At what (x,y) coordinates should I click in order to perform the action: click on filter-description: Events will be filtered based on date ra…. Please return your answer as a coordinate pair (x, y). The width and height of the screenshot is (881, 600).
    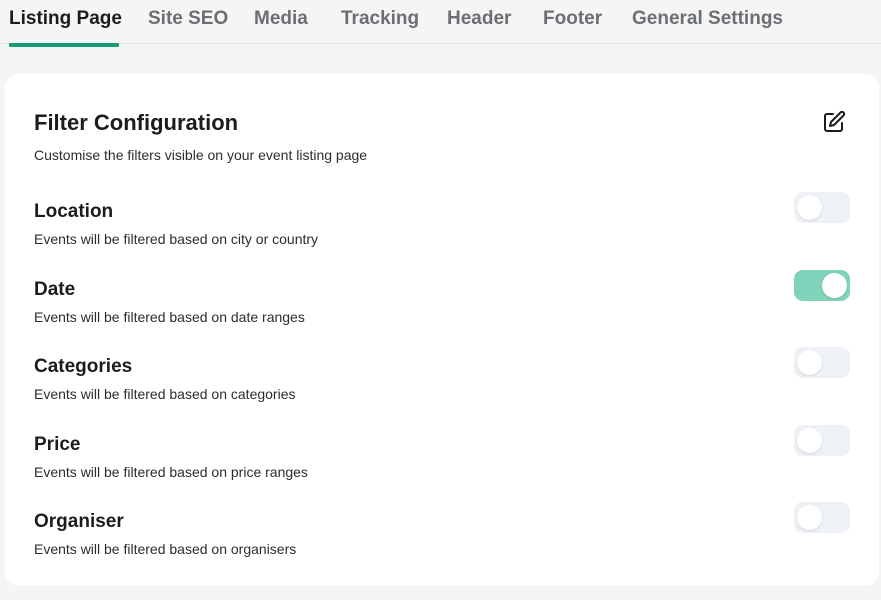
    Looking at the image, I should click on (169, 317).